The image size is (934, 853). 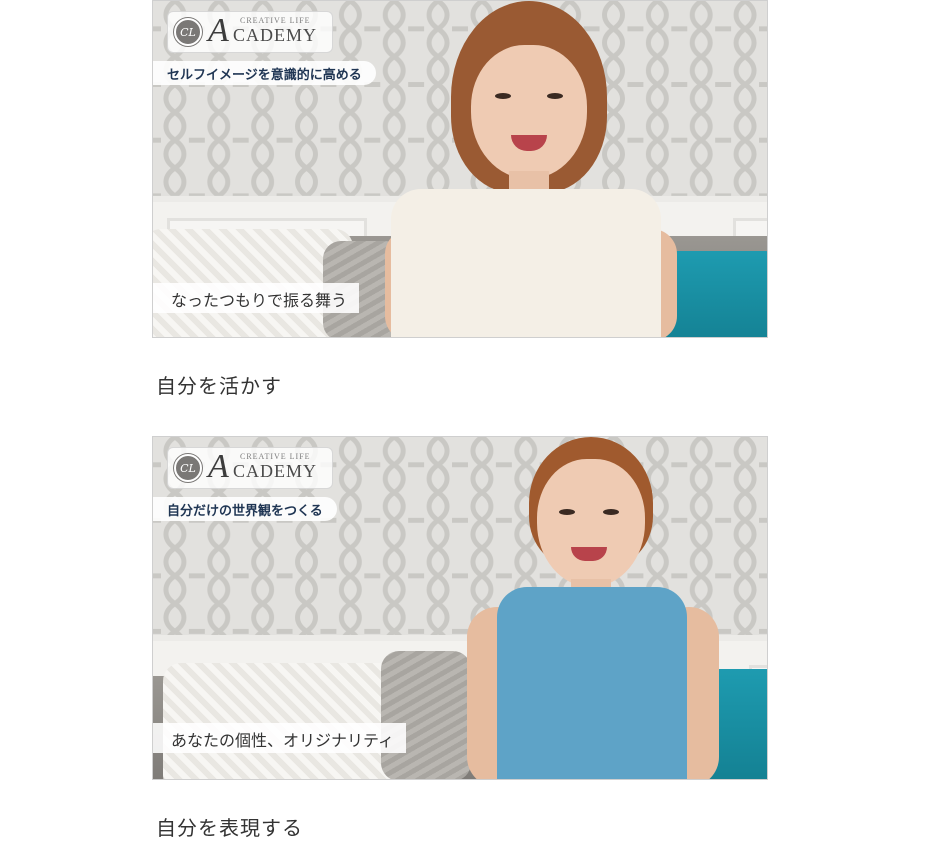 I want to click on section-heading: 自分を活かす, so click(x=219, y=386).